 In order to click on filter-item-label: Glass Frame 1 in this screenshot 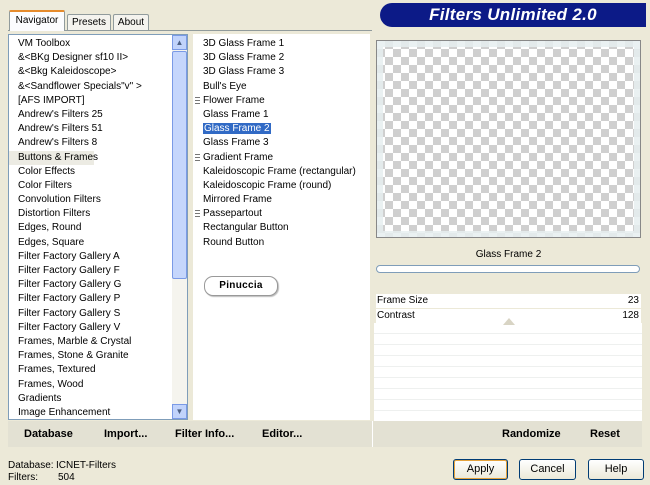, I will do `click(236, 114)`.